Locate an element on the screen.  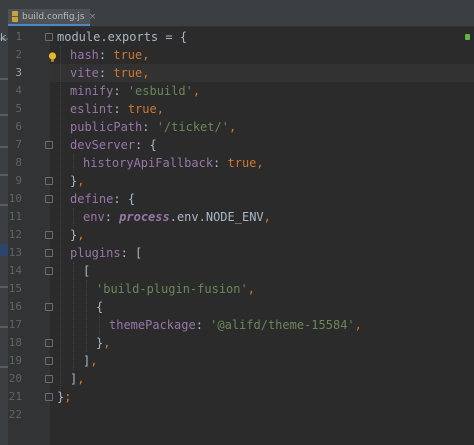
tab-filename: build.config.js is located at coordinates (53, 16).